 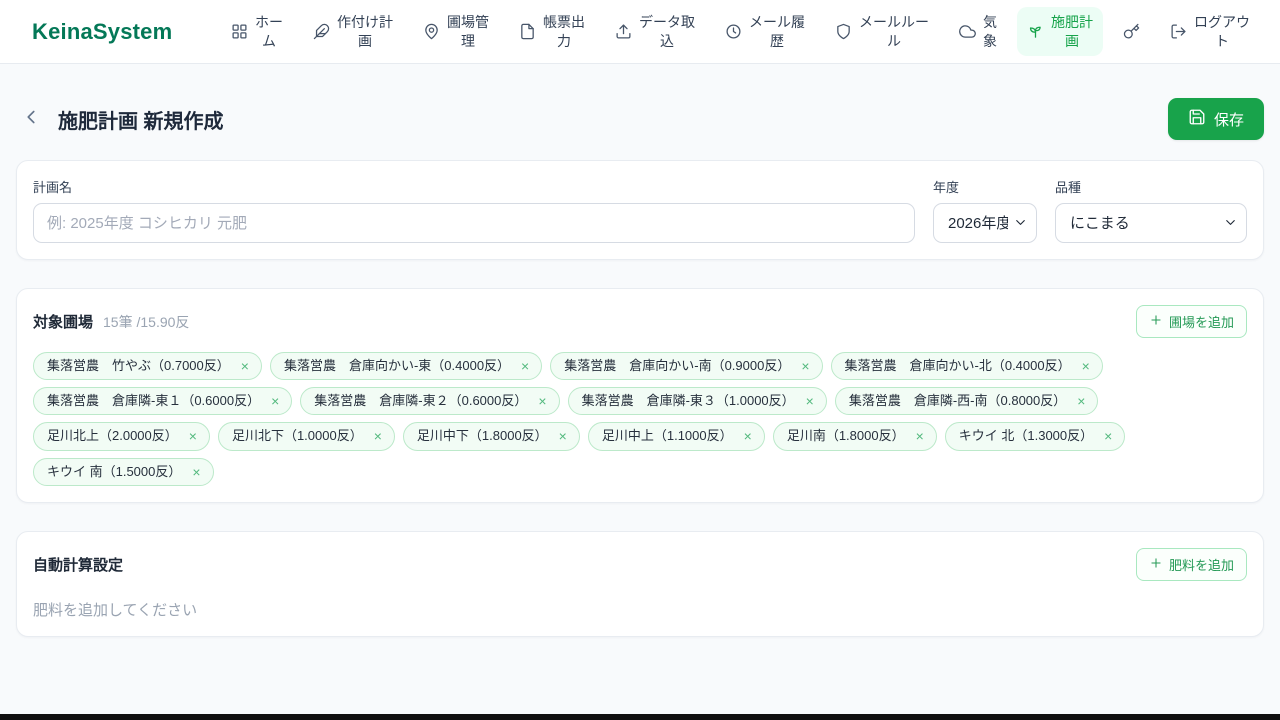 I want to click on field-tag-label: 集落営農 倉庫隣-東１（0.6000反）, so click(x=154, y=401).